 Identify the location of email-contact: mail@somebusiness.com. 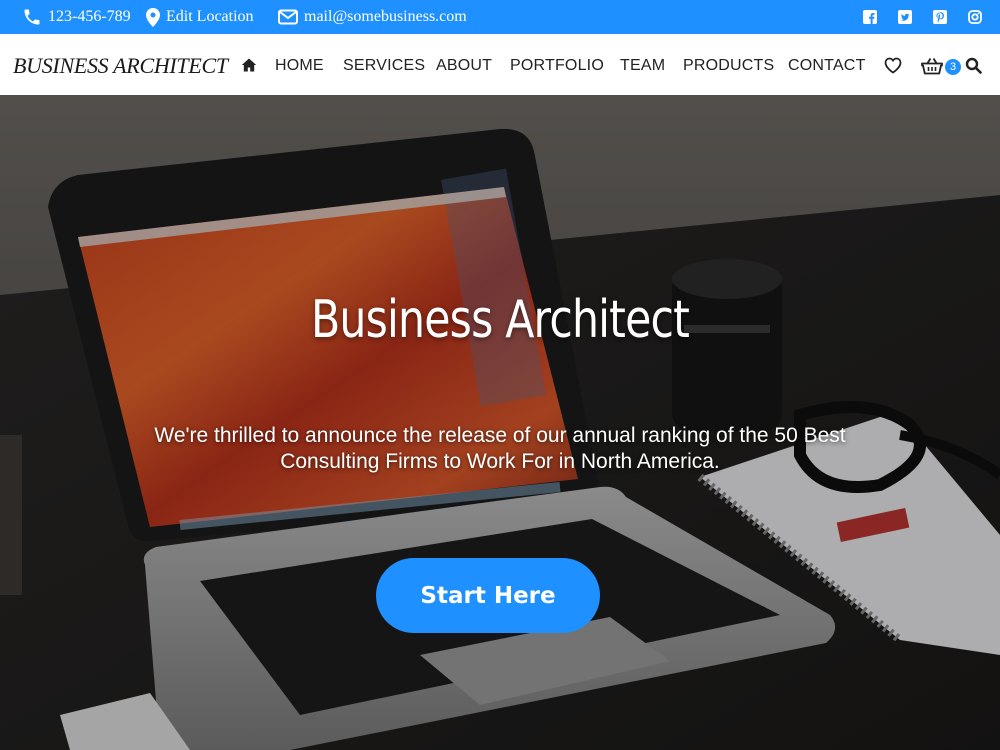
(372, 17).